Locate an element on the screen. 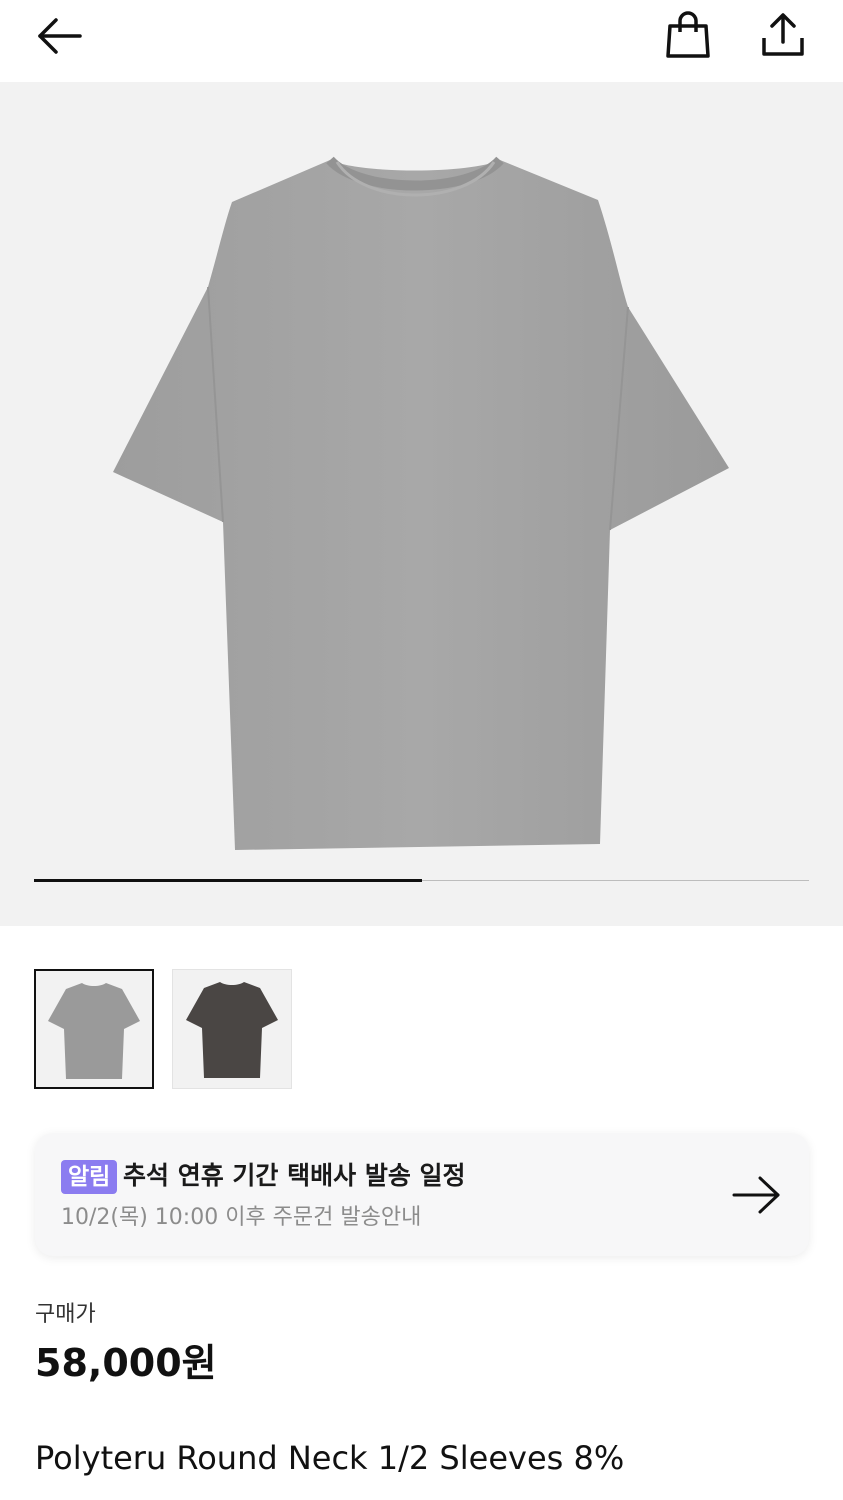  carousel-progress-indicator is located at coordinates (228, 880).